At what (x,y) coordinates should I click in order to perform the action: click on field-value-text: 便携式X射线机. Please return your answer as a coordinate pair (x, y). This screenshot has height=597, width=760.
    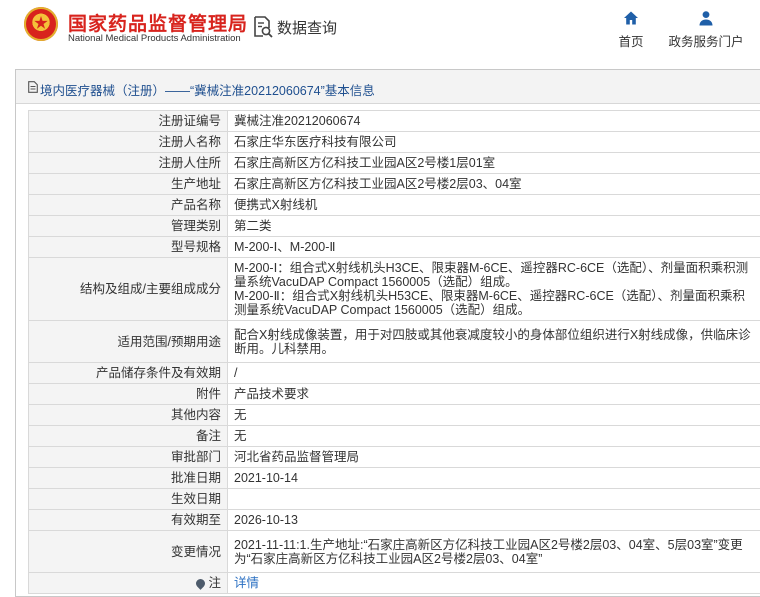
    Looking at the image, I should click on (275, 205).